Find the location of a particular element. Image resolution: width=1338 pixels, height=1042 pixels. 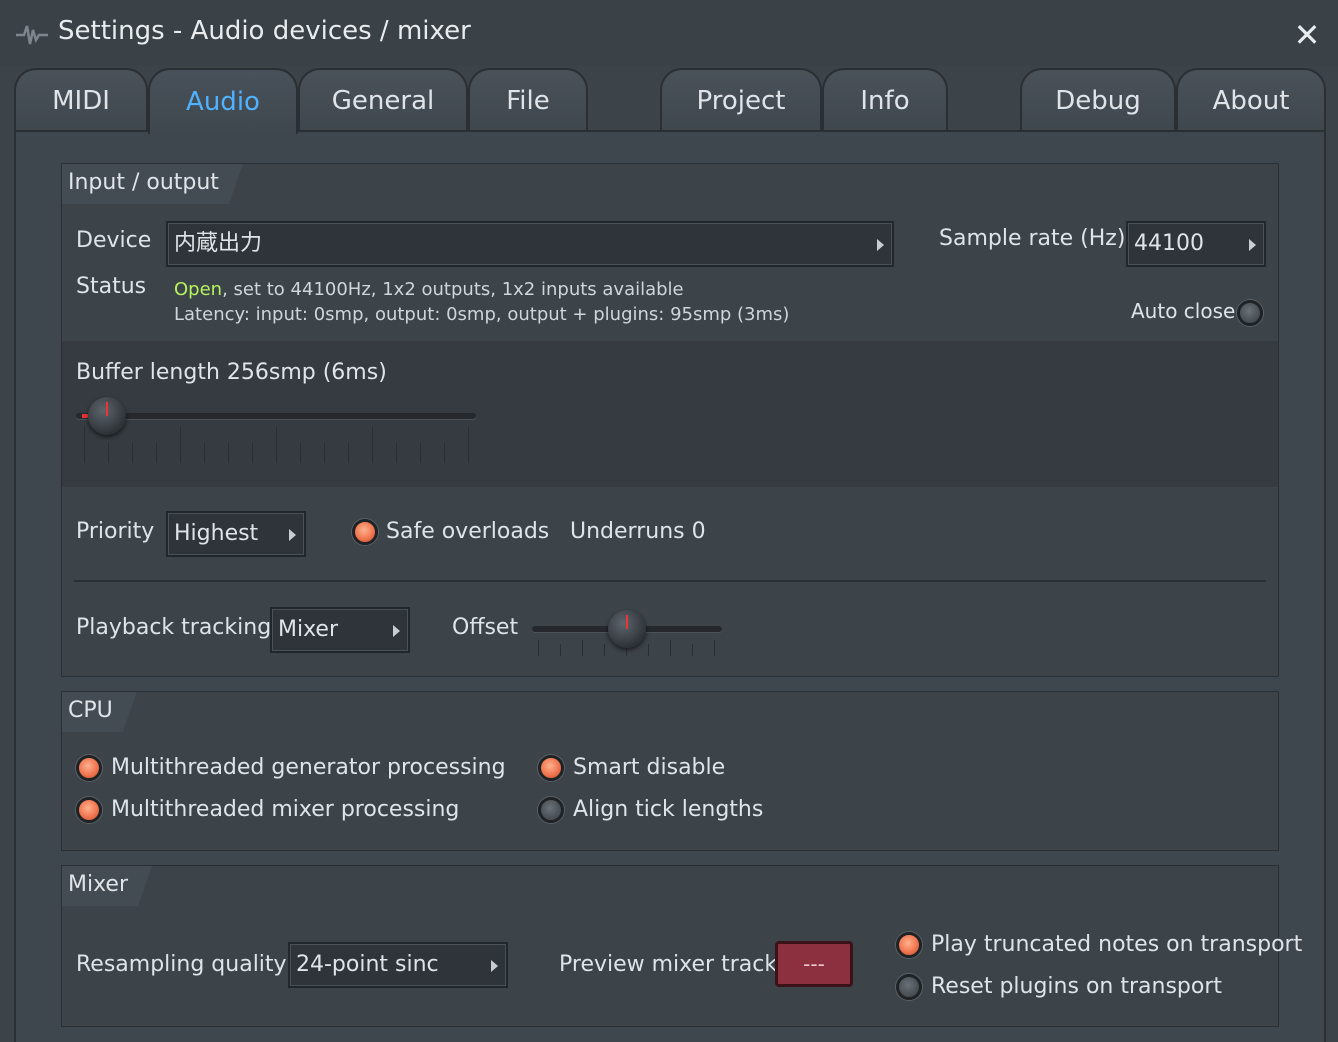

reset-plugins-toggle is located at coordinates (909, 987).